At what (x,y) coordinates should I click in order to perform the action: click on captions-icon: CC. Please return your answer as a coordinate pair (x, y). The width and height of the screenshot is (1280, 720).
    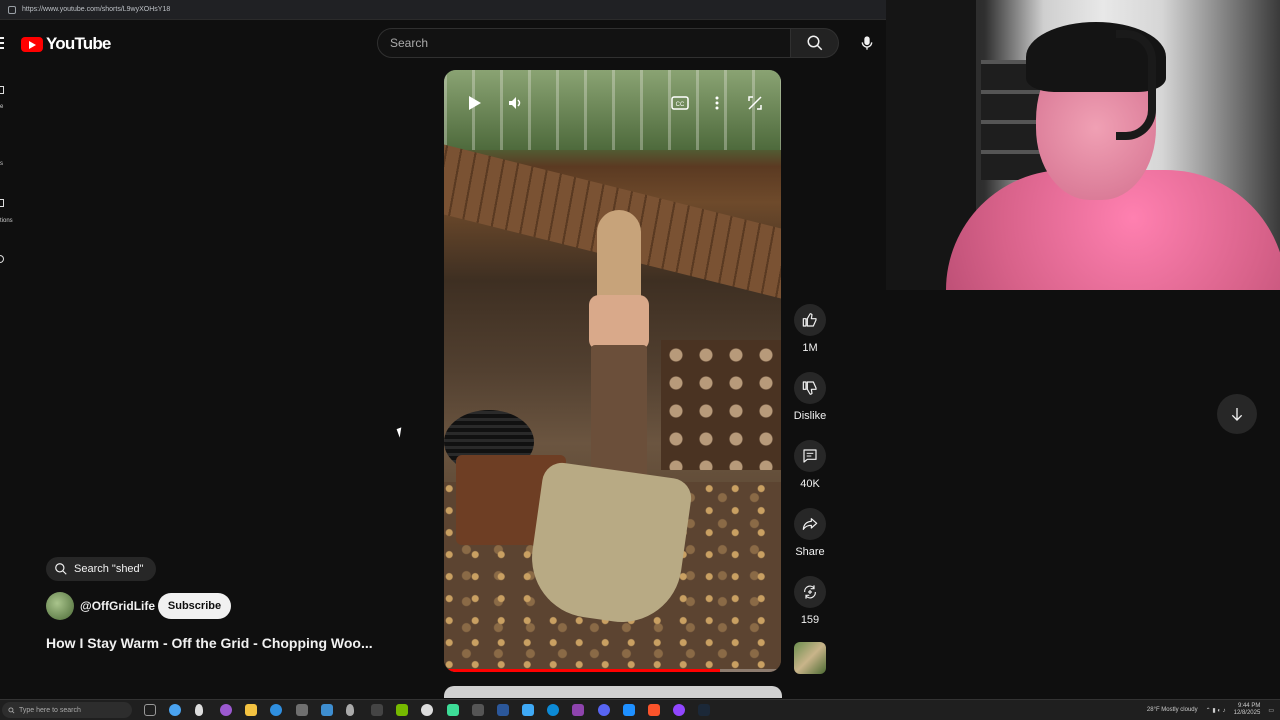
    Looking at the image, I should click on (680, 103).